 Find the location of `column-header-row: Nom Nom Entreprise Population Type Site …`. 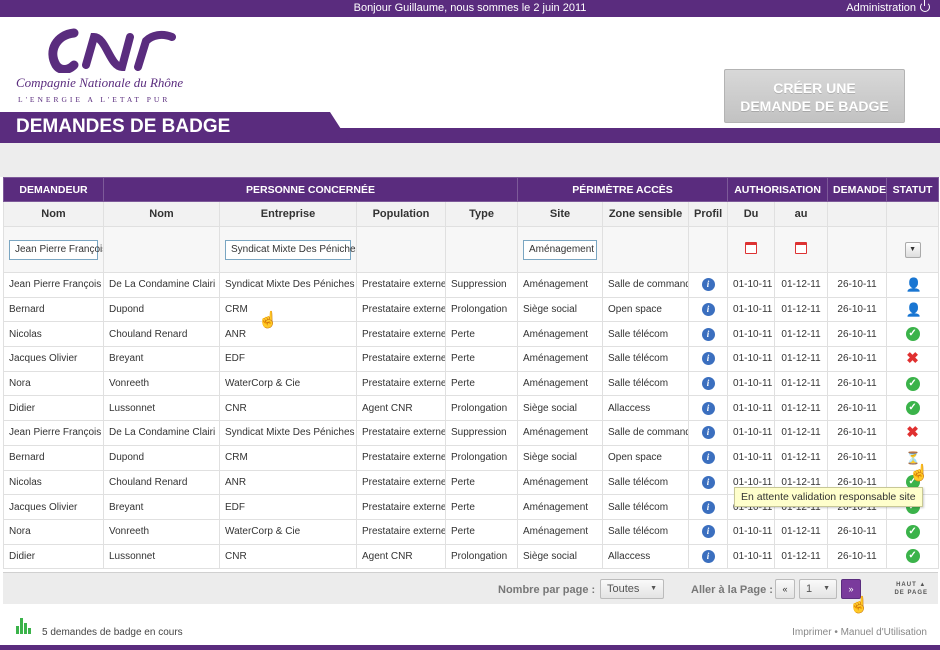

column-header-row: Nom Nom Entreprise Population Type Site … is located at coordinates (471, 214).